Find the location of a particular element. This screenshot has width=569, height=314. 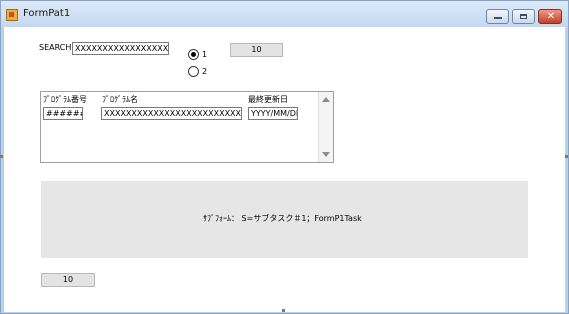

list-scrollbar is located at coordinates (325, 127).